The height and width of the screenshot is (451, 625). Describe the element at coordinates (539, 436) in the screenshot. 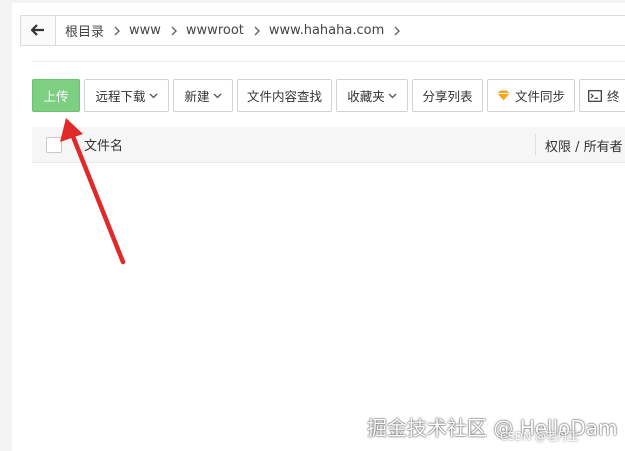

I see `watermark-subtext: CSDN @老丹正` at that location.